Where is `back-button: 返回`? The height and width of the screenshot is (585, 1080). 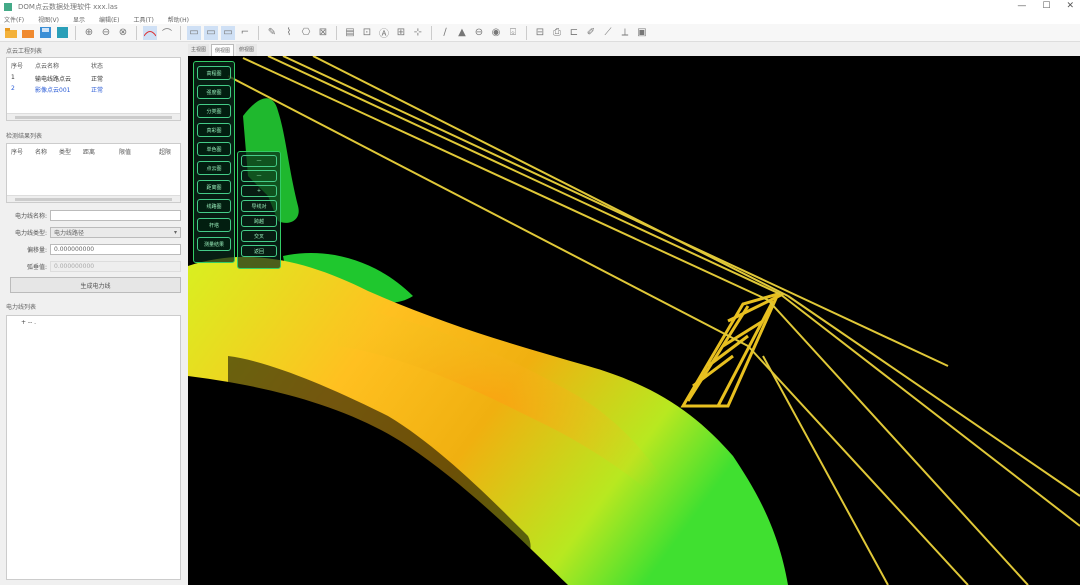 back-button: 返回 is located at coordinates (259, 251).